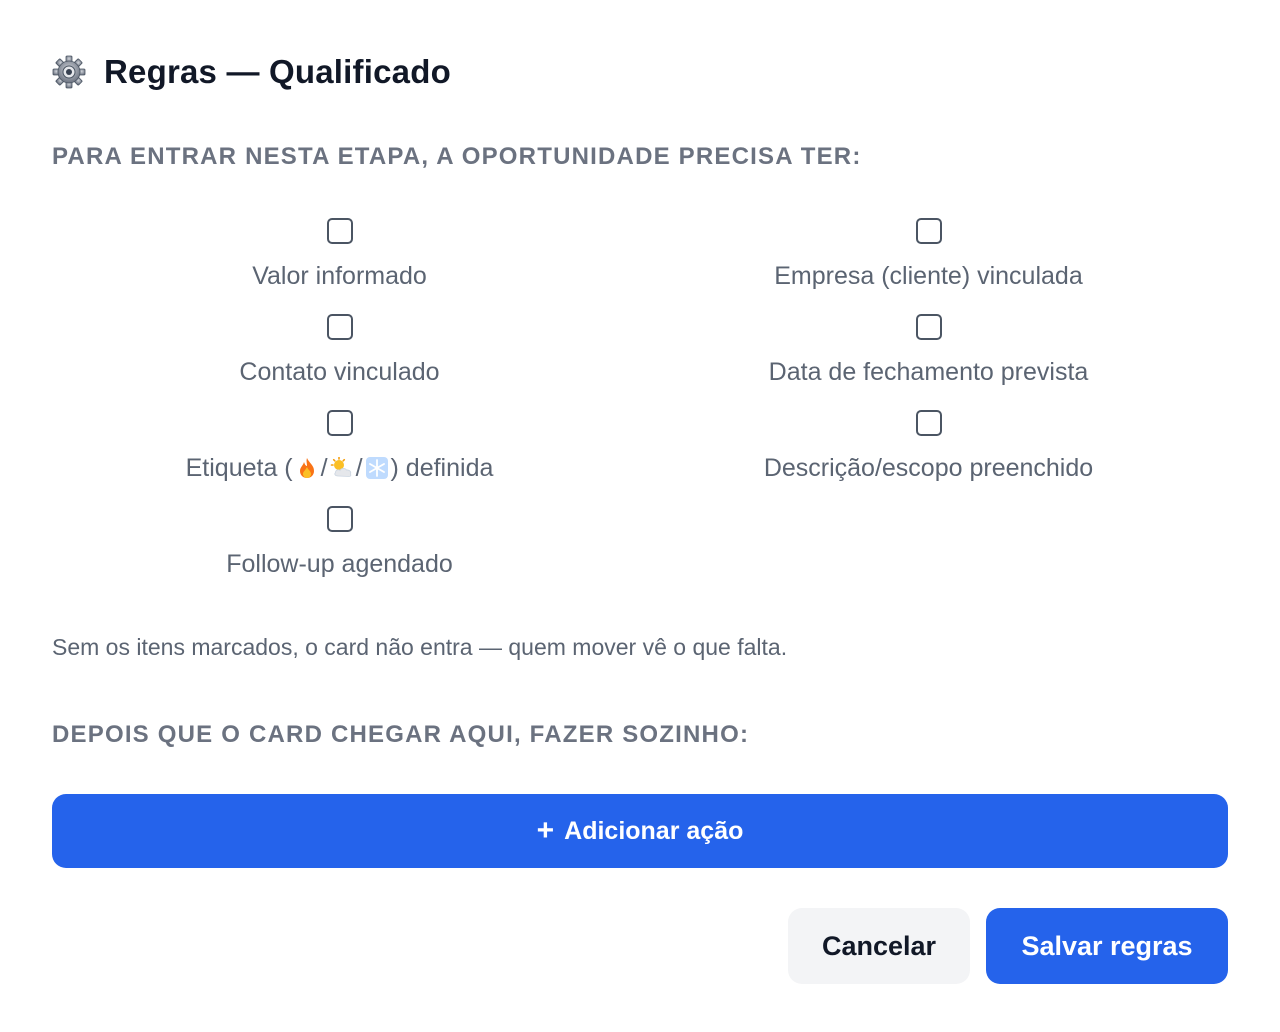 This screenshot has height=1032, width=1280. What do you see at coordinates (928, 276) in the screenshot?
I see `rule-label: Empresa (cliente) vinculada` at bounding box center [928, 276].